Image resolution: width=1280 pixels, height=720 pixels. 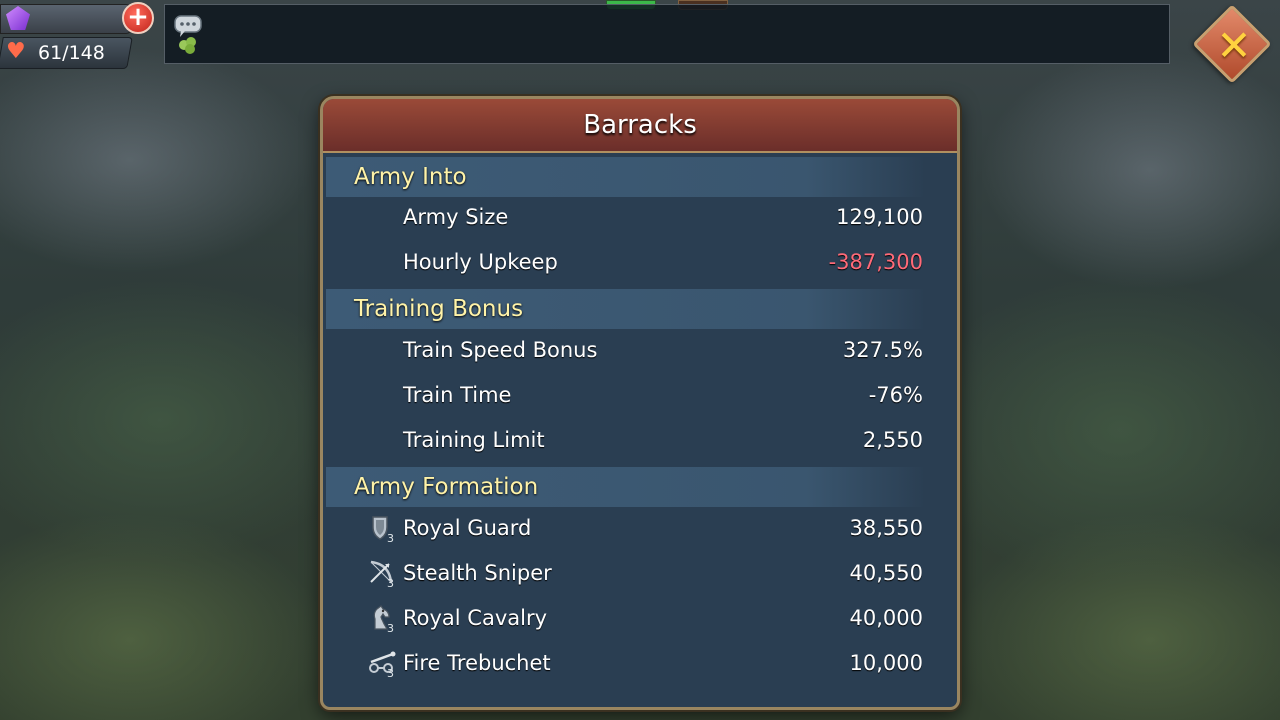 I want to click on troop-label: Fire Trebuchet, so click(x=477, y=663).